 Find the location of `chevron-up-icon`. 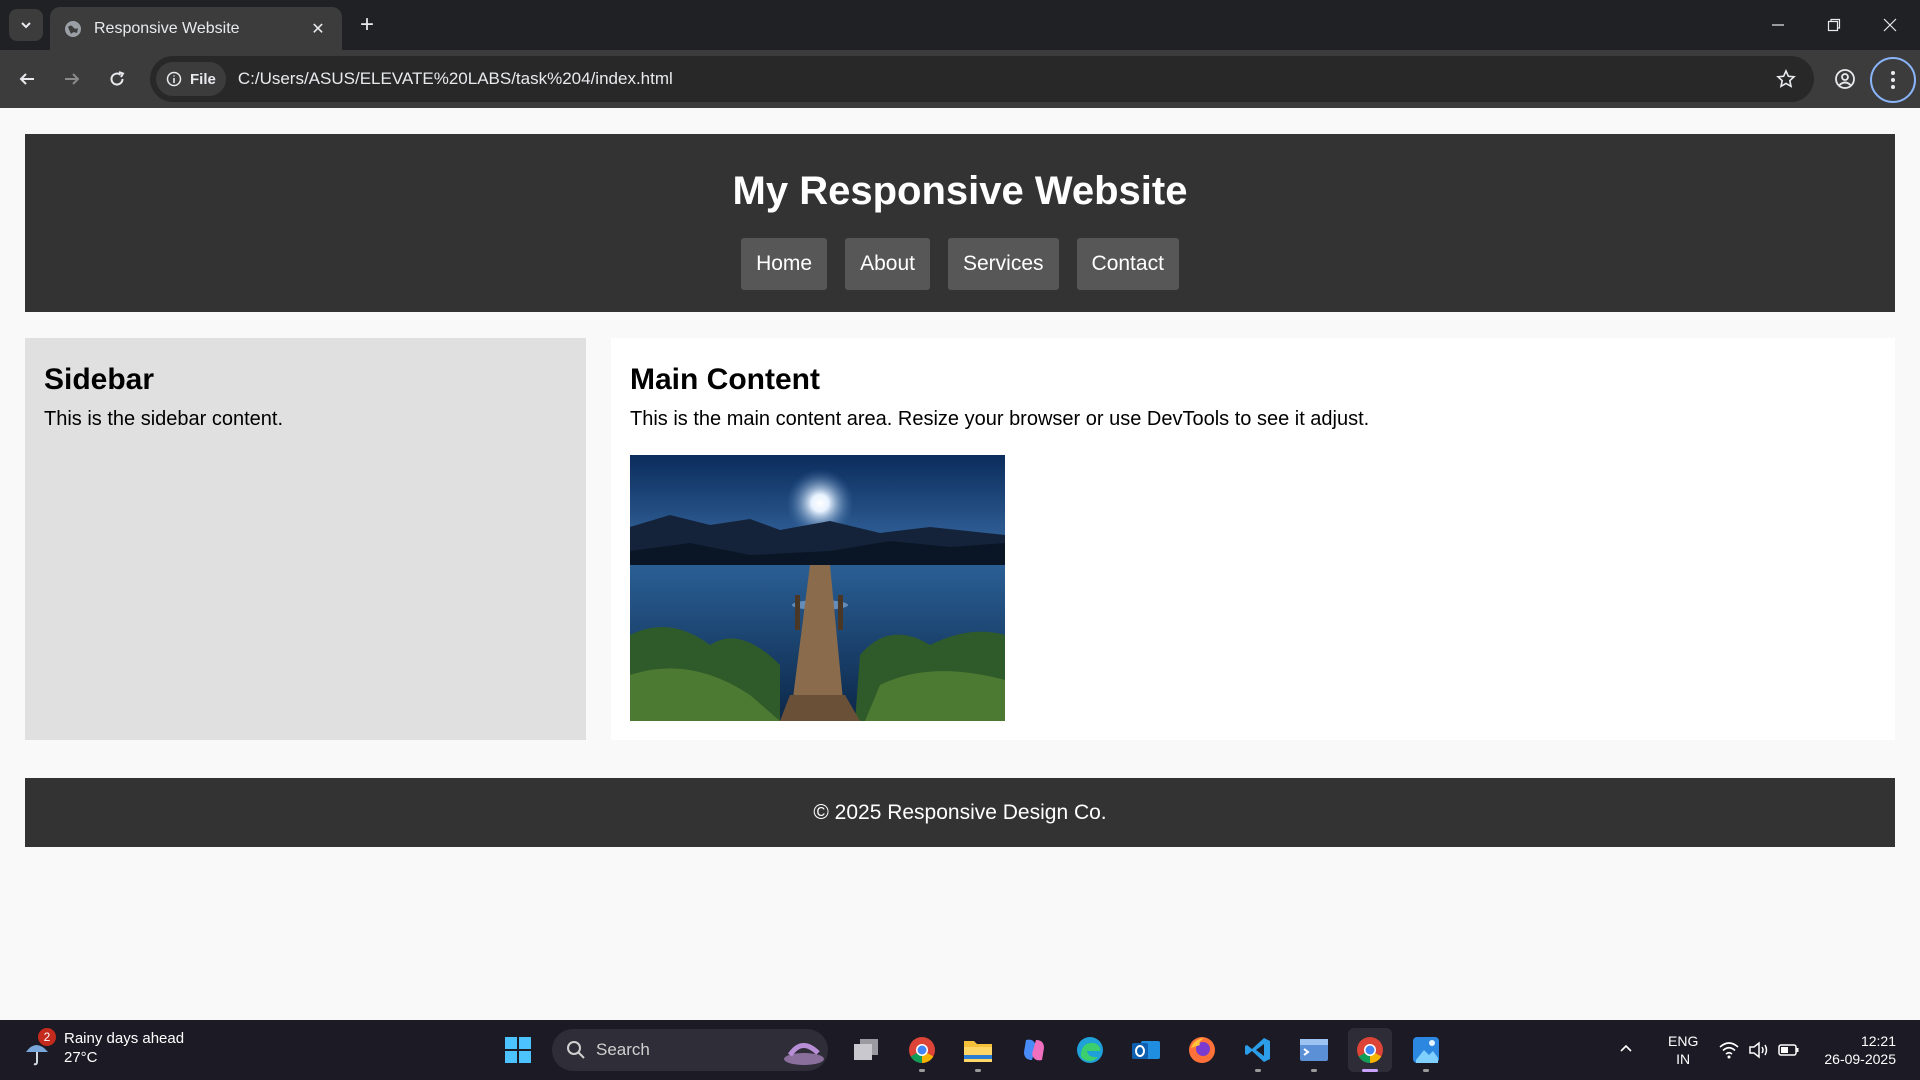

chevron-up-icon is located at coordinates (1626, 1048).